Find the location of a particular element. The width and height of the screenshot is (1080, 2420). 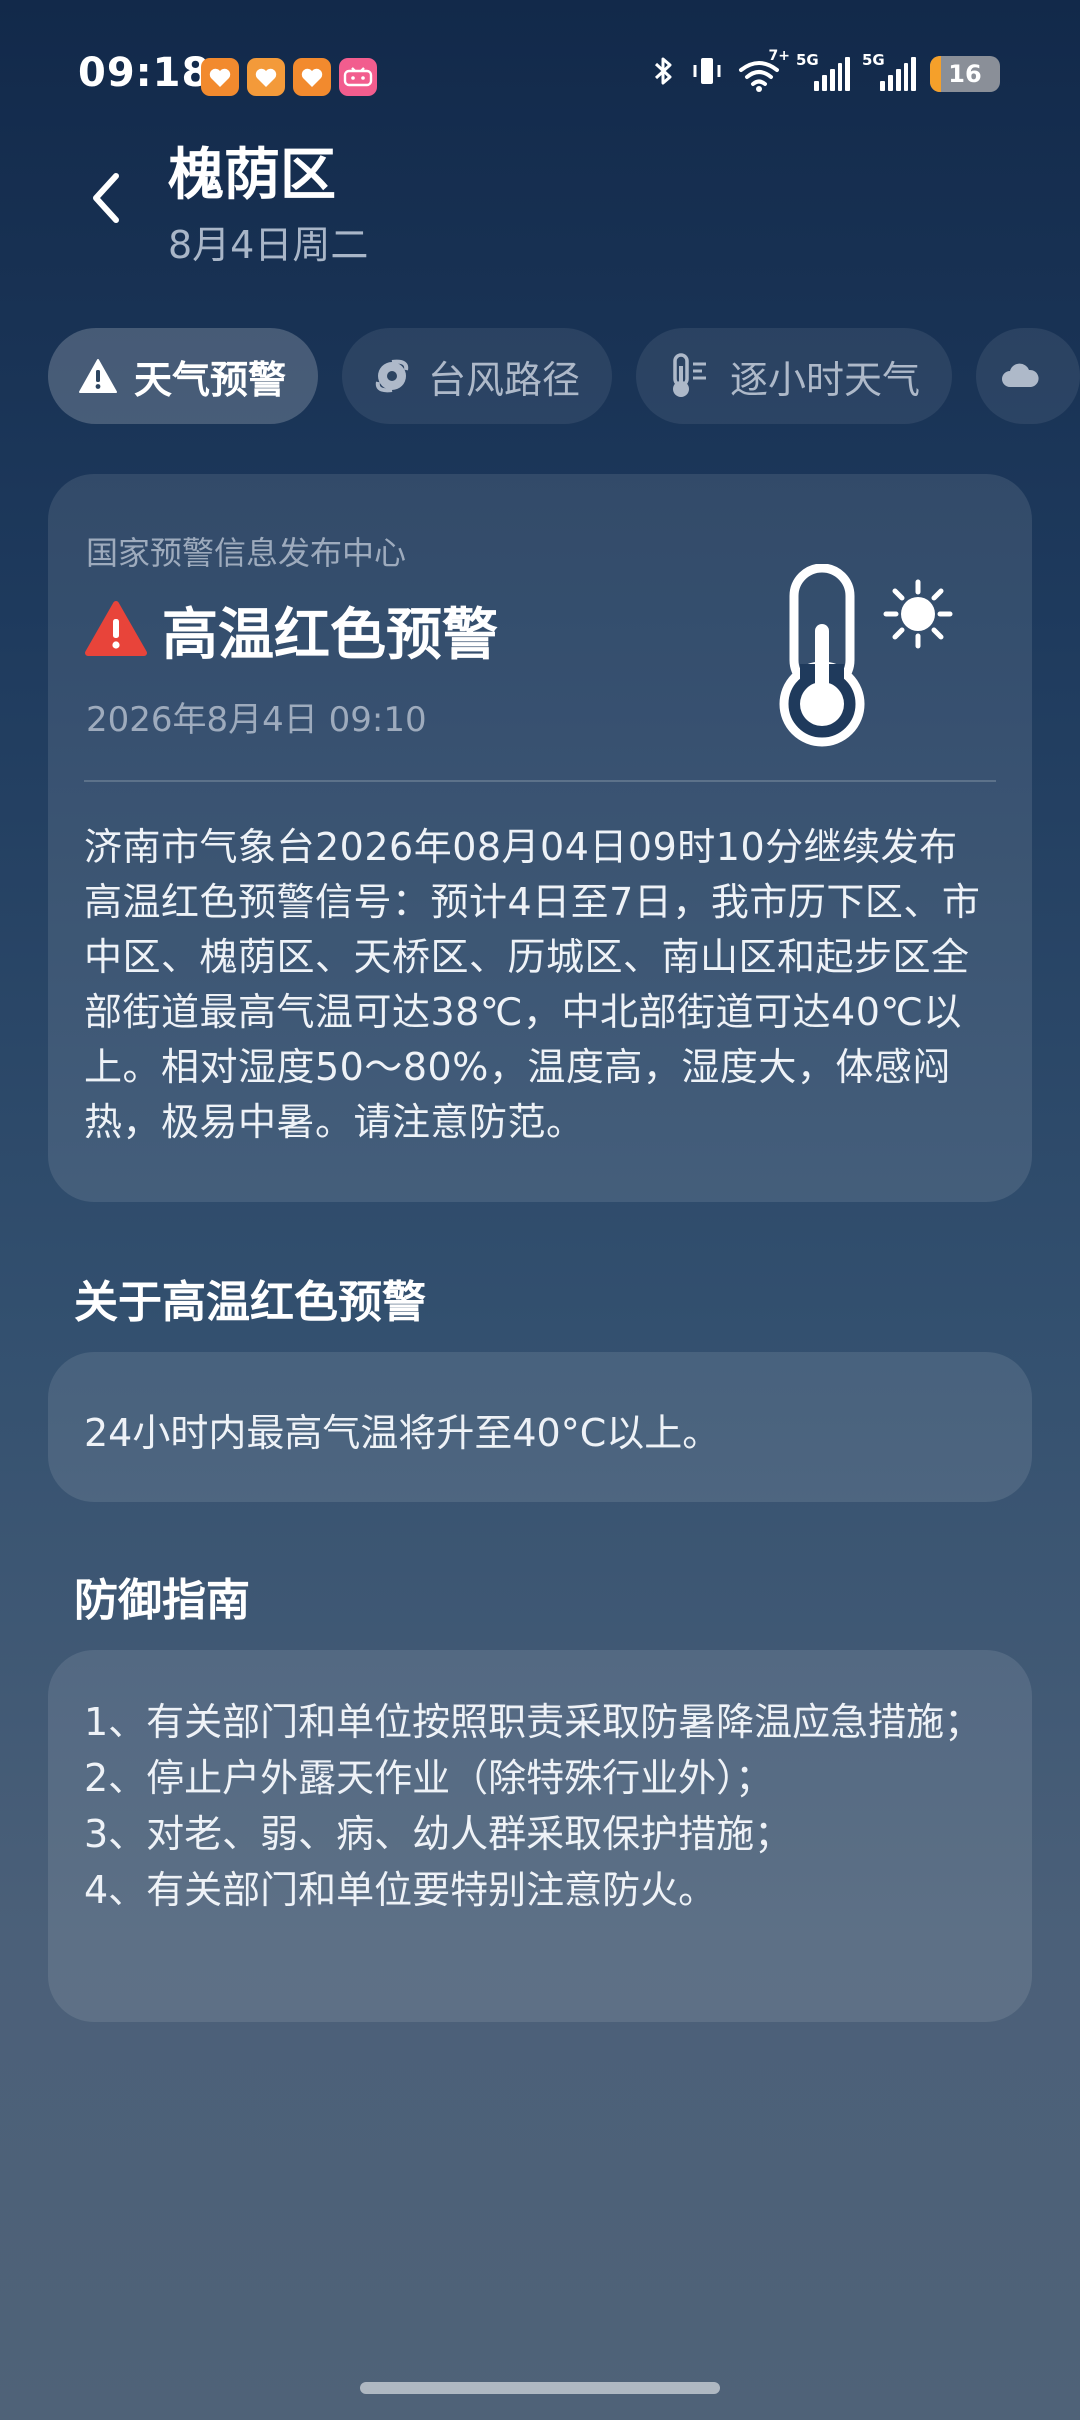

card-divider is located at coordinates (540, 781).